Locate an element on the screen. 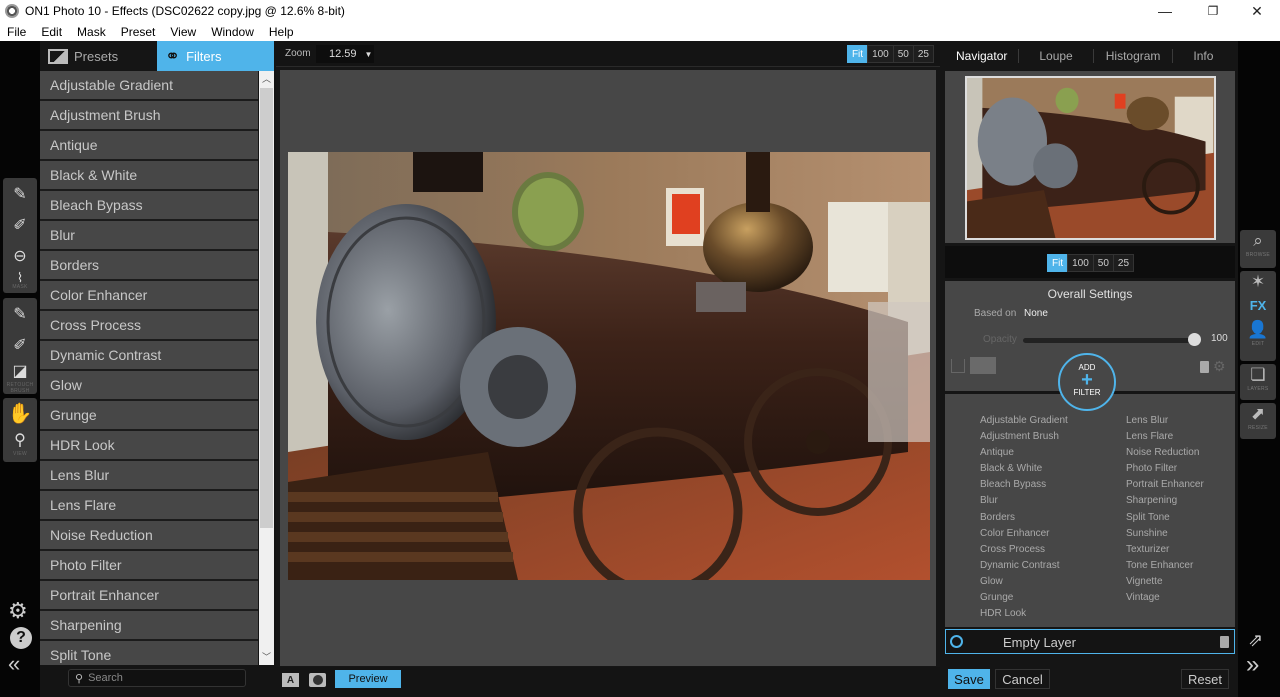 The image size is (1280, 697). portrait-icon: 👤 is located at coordinates (1258, 330).